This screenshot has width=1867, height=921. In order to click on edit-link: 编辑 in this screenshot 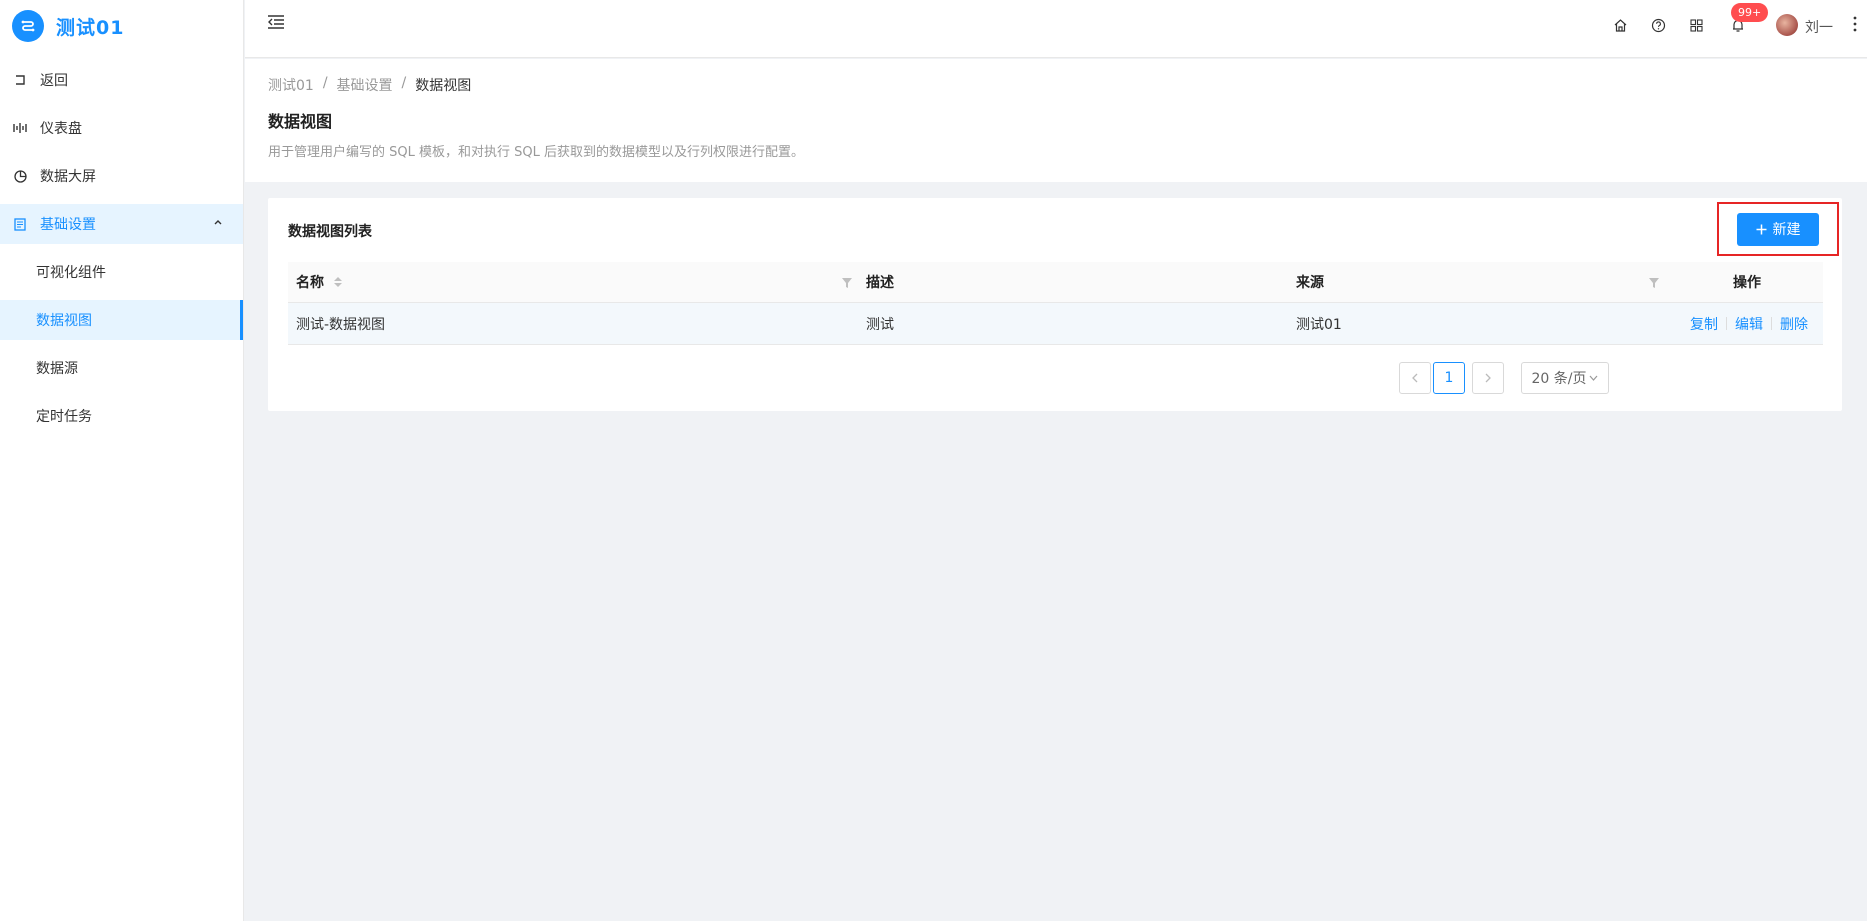, I will do `click(1749, 324)`.